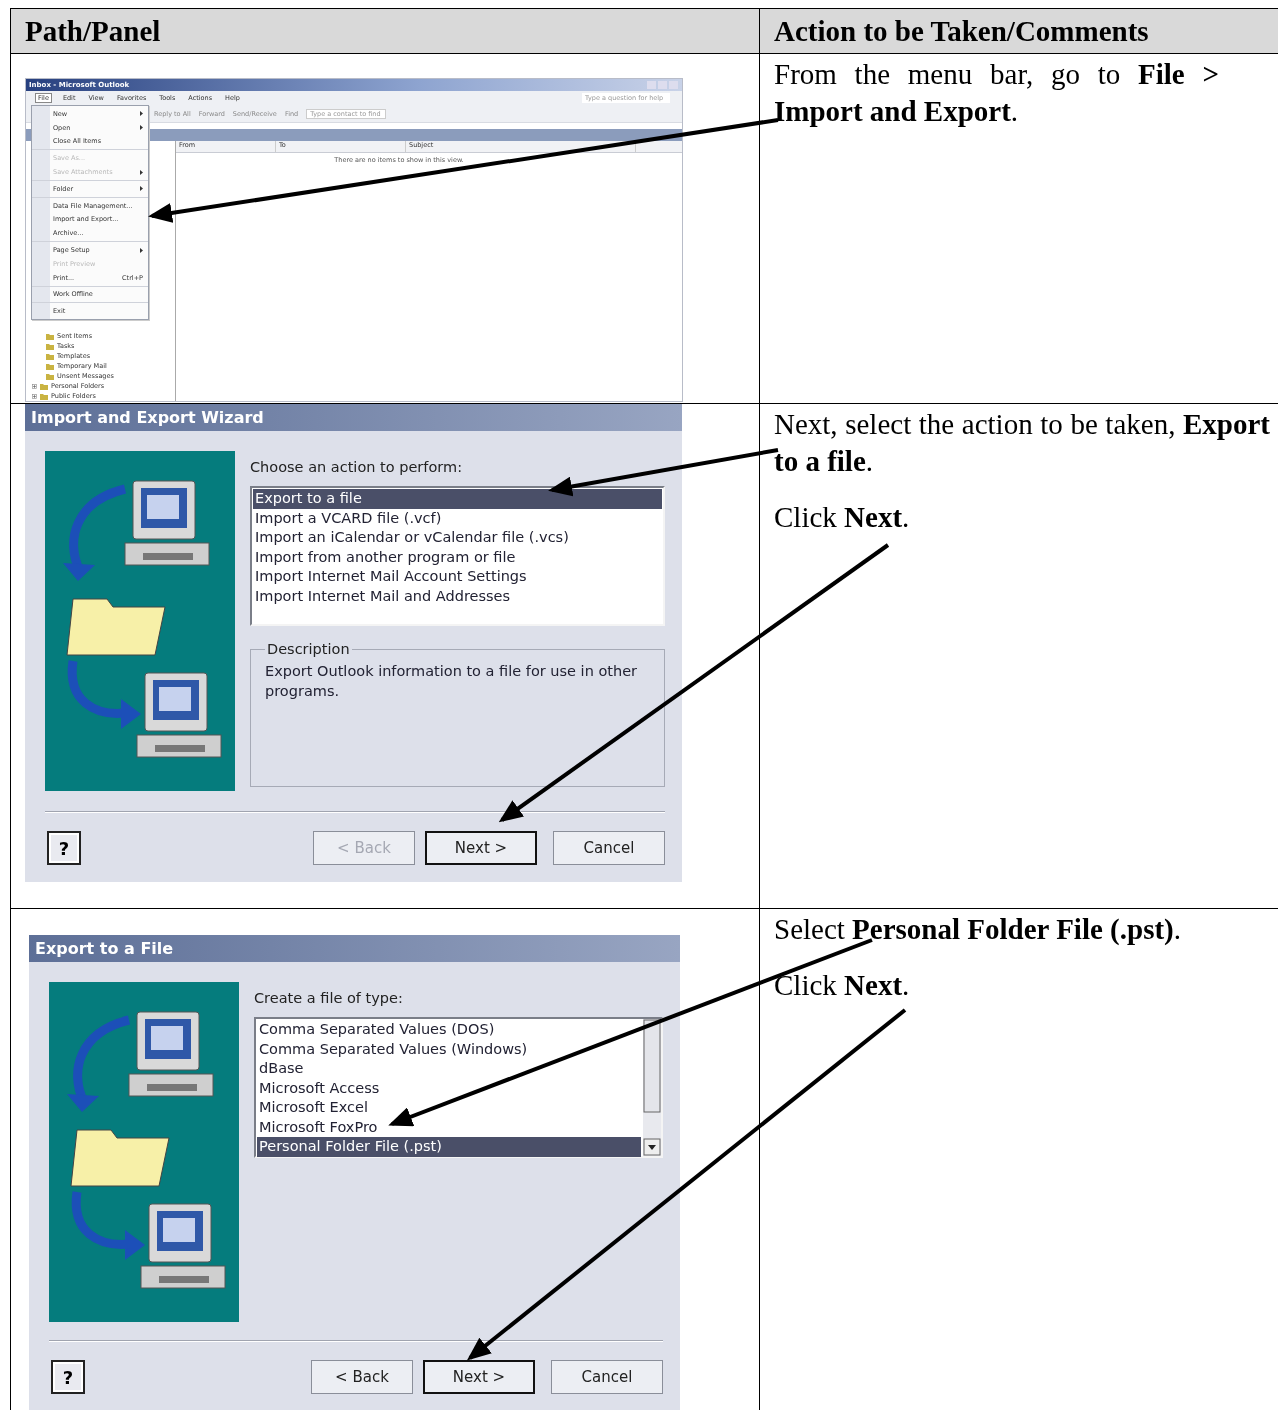 The image size is (1278, 1410). I want to click on list-item: Comma Separated Values (Windows), so click(449, 1049).